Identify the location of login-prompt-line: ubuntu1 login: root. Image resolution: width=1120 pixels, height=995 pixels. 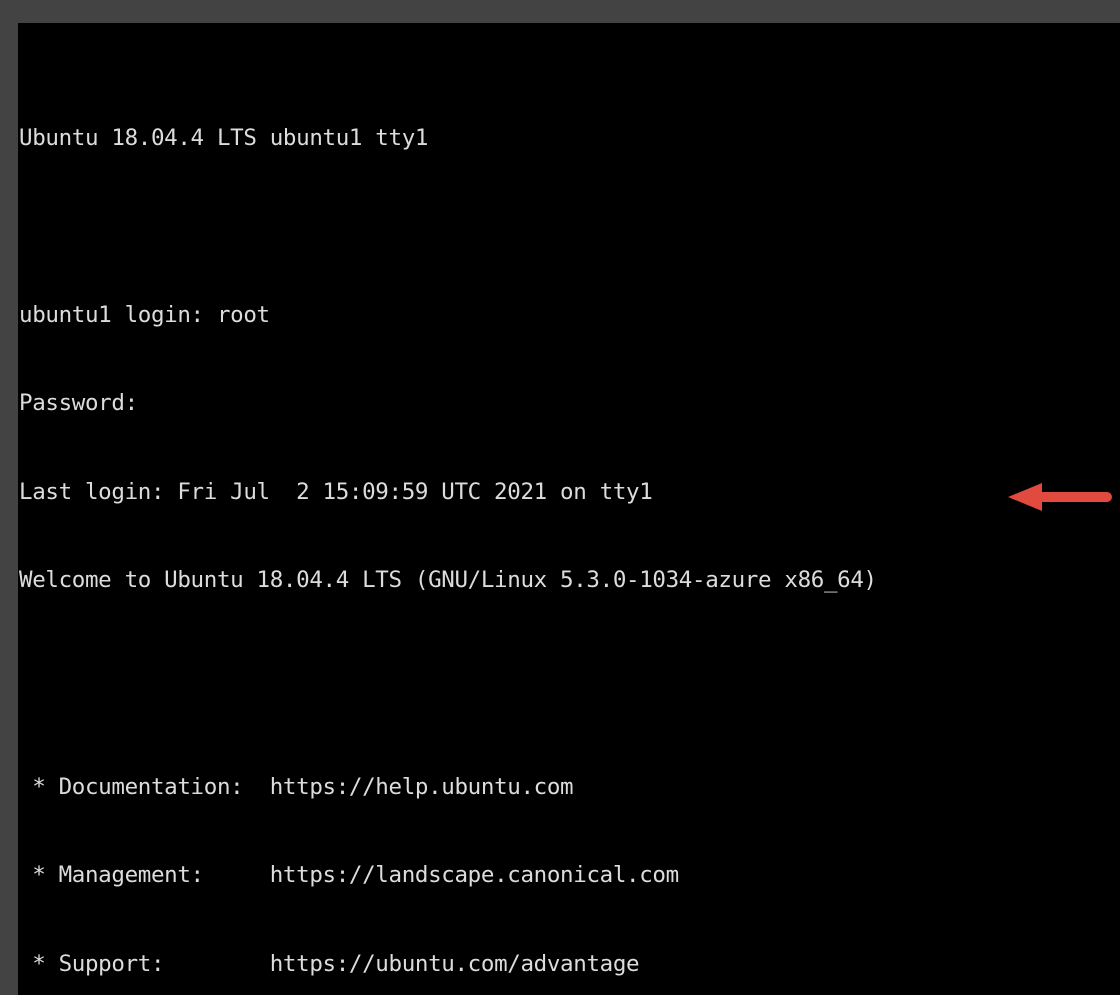
(144, 314).